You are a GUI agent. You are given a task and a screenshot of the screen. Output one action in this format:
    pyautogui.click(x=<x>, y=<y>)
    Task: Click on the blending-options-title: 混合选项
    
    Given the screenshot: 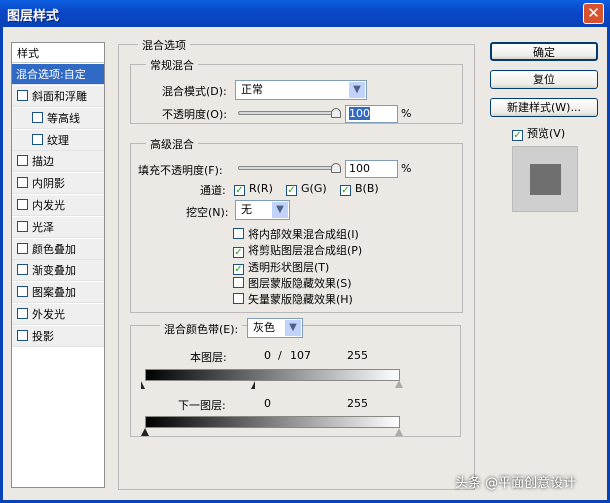 What is the action you would take?
    pyautogui.click(x=164, y=45)
    